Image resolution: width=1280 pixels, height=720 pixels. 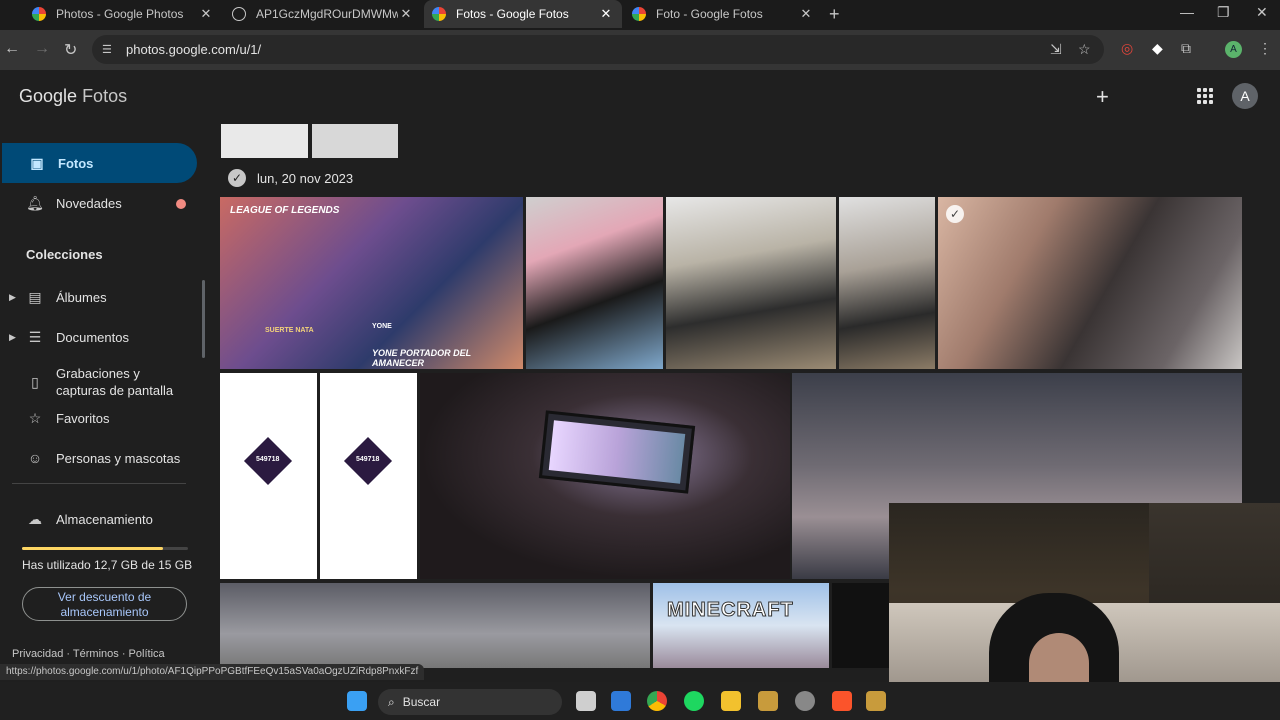 I want to click on sidebar-item-documentos: ▶ ☰ Documentos, so click(x=98, y=337).